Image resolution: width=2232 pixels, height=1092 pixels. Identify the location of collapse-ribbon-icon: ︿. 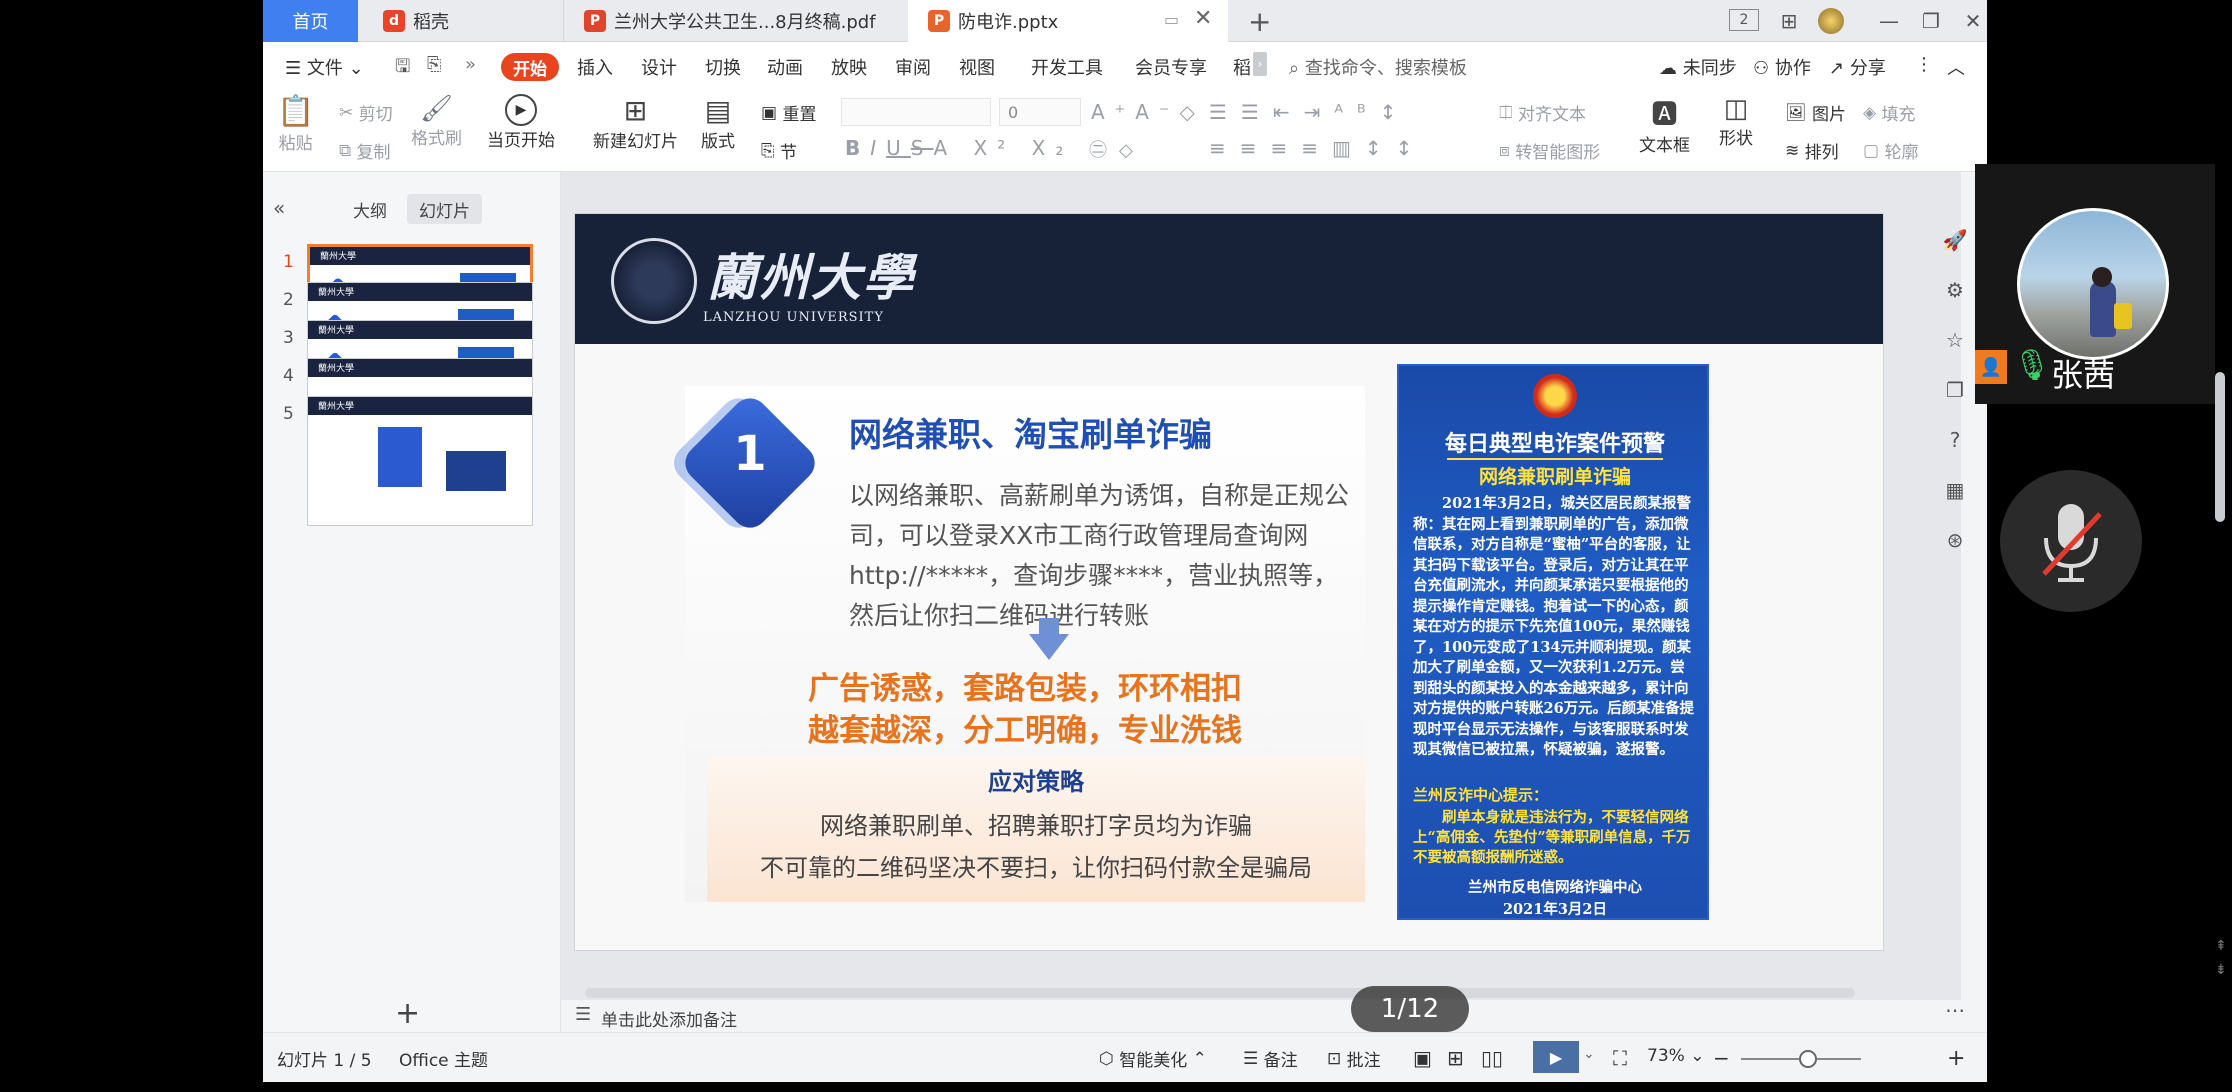
(1956, 67).